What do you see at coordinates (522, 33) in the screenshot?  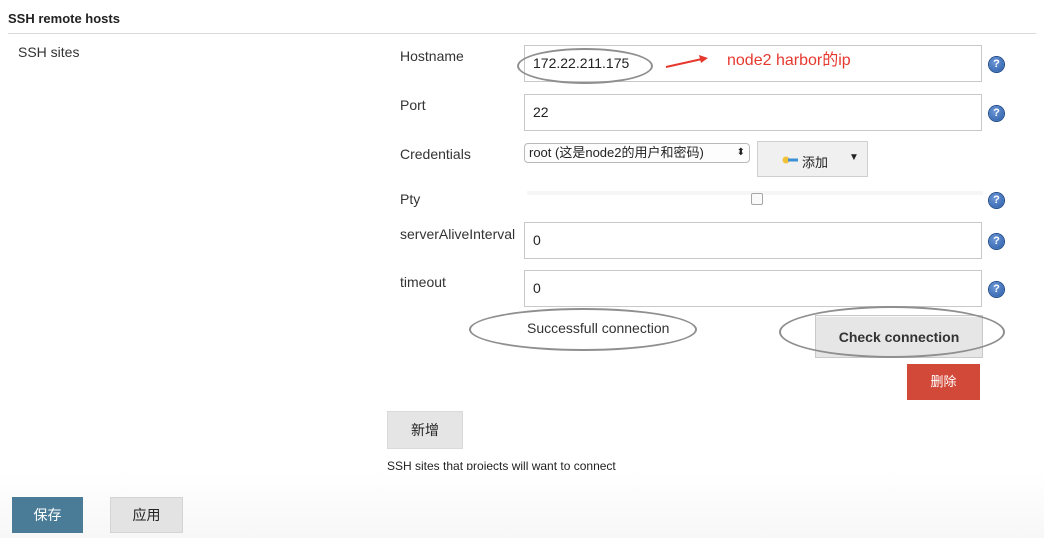 I see `section-divider` at bounding box center [522, 33].